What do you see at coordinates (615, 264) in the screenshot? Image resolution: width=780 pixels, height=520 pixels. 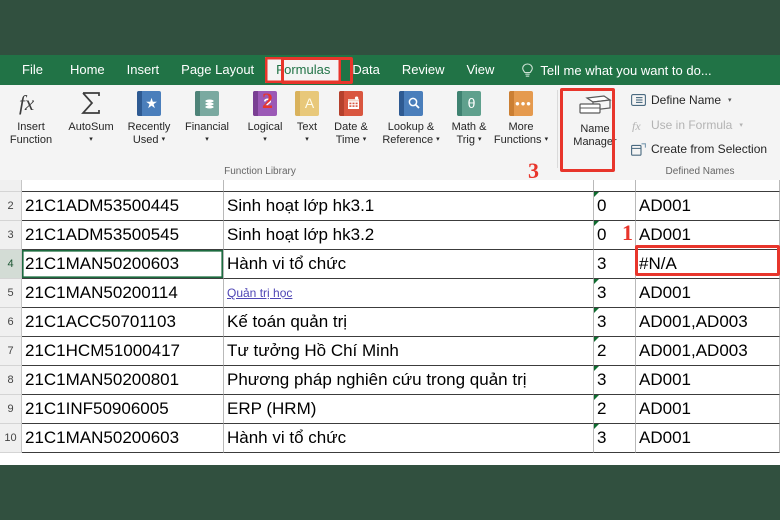 I see `cell-c4: 3` at bounding box center [615, 264].